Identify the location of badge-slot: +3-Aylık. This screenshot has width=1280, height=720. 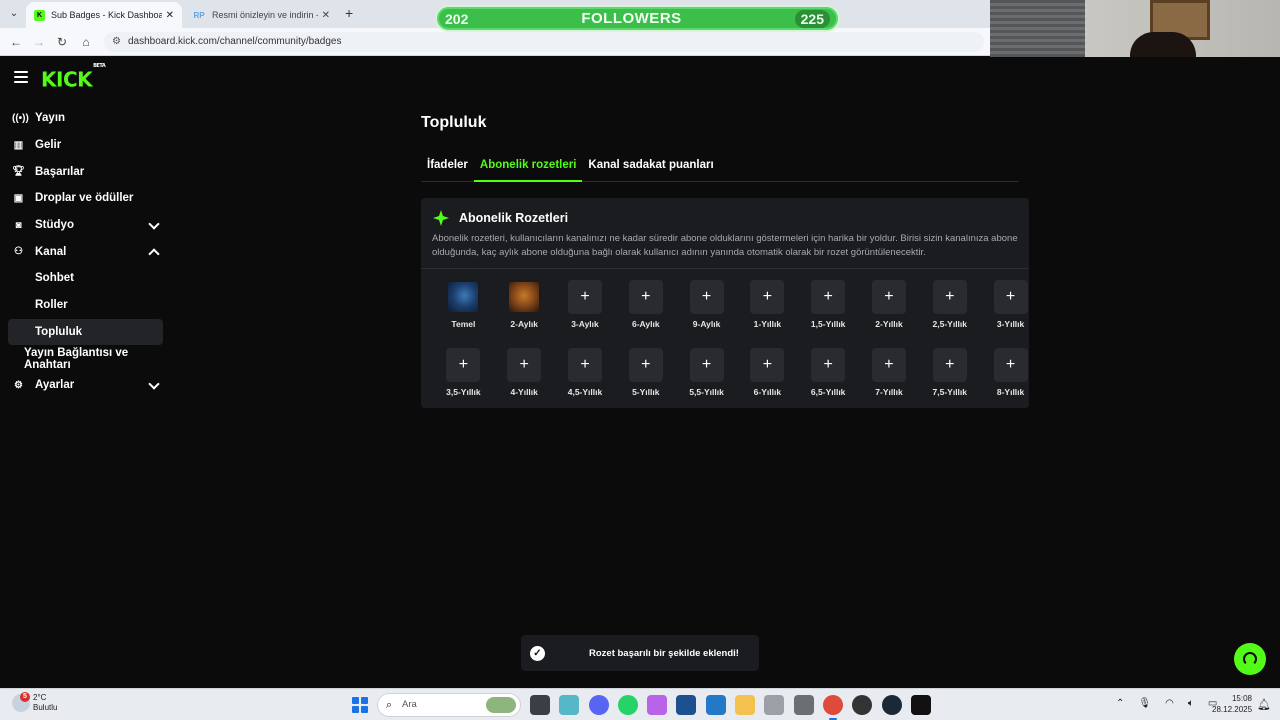
(585, 304).